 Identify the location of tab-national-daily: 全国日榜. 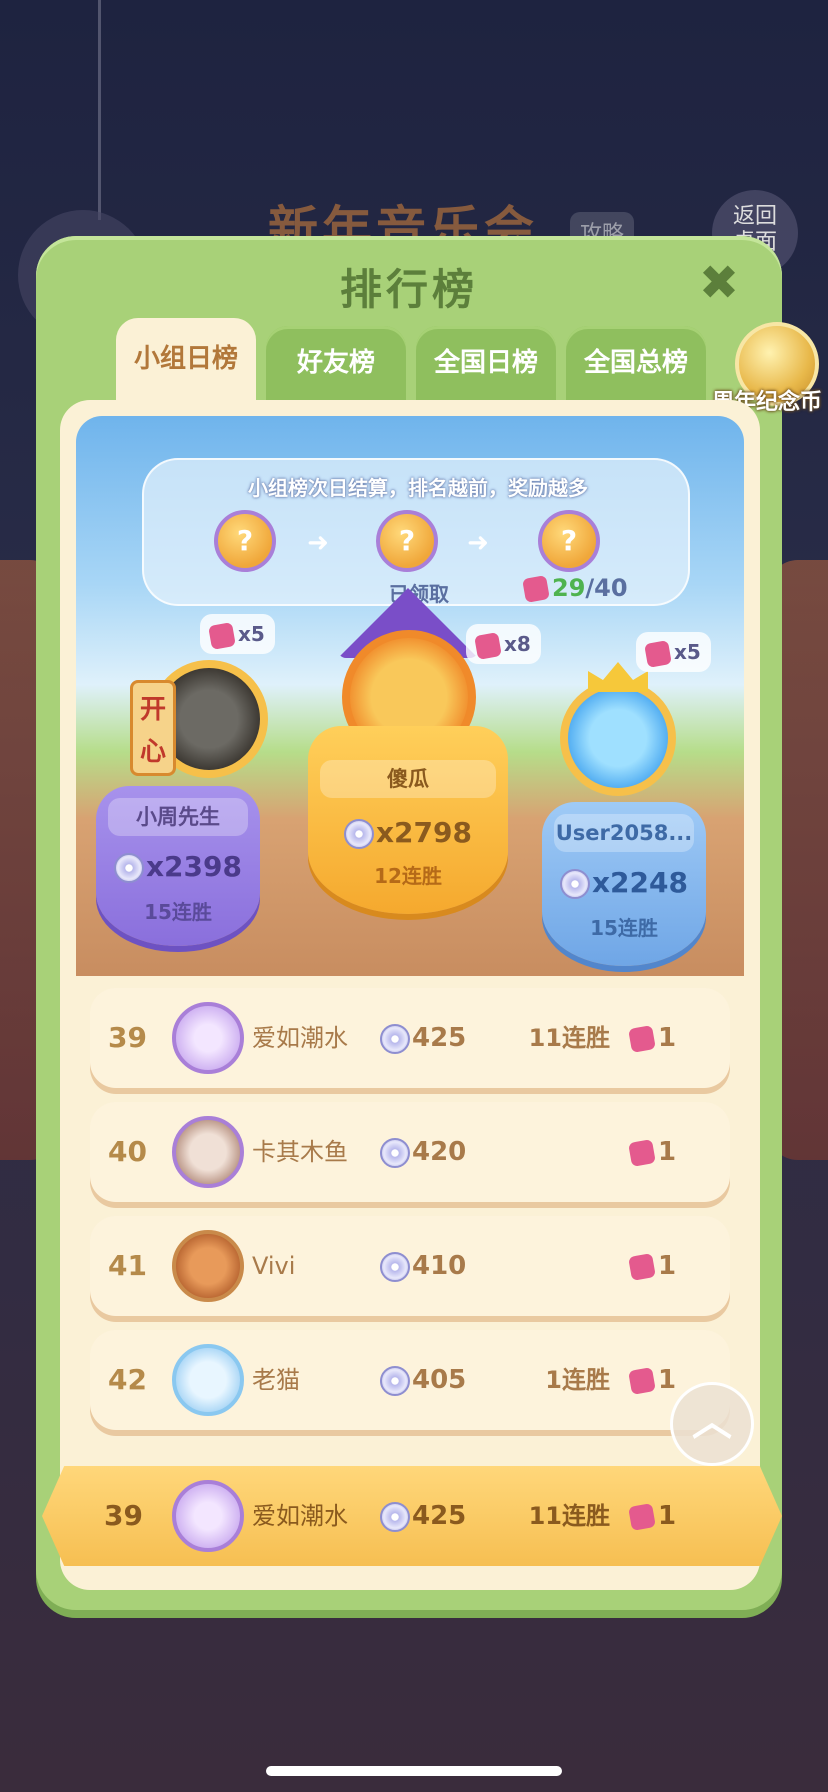
(486, 363).